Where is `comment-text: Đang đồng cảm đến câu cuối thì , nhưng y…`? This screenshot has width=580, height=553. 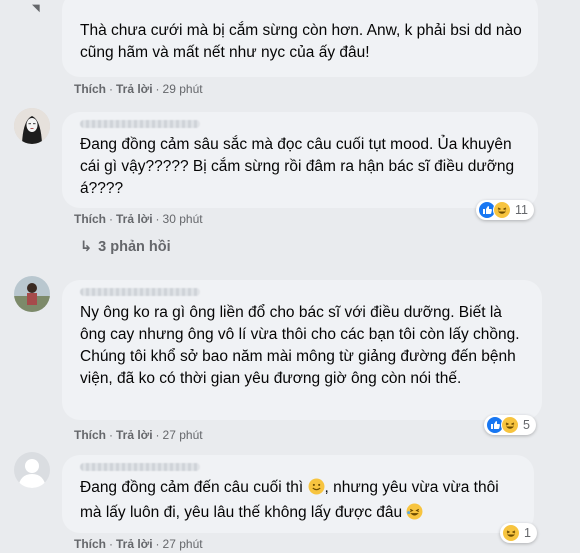
comment-text: Đang đồng cảm đến câu cuối thì , nhưng y… is located at coordinates (298, 502).